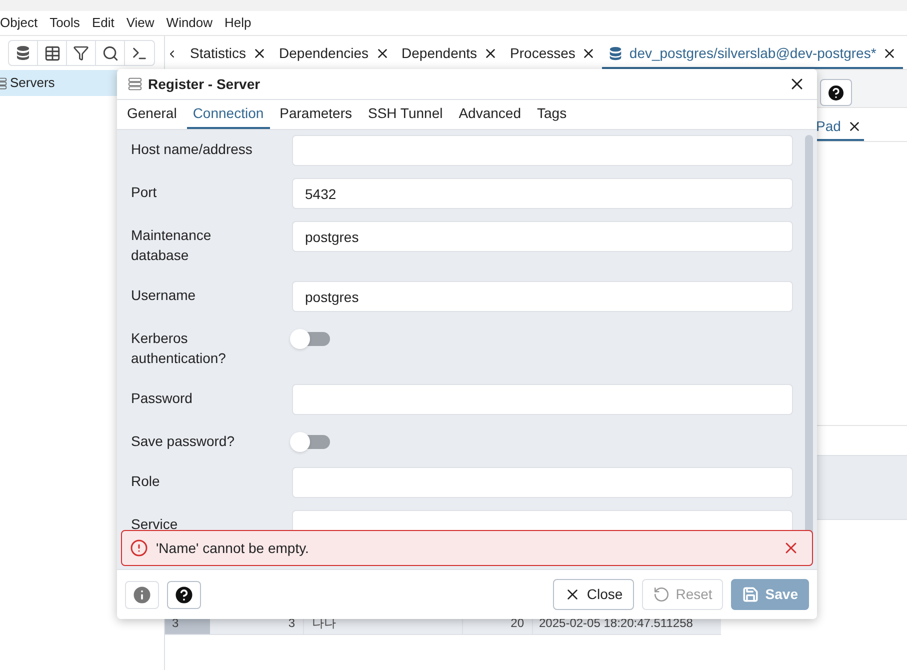 Image resolution: width=907 pixels, height=670 pixels. What do you see at coordinates (110, 53) in the screenshot?
I see `search-icon` at bounding box center [110, 53].